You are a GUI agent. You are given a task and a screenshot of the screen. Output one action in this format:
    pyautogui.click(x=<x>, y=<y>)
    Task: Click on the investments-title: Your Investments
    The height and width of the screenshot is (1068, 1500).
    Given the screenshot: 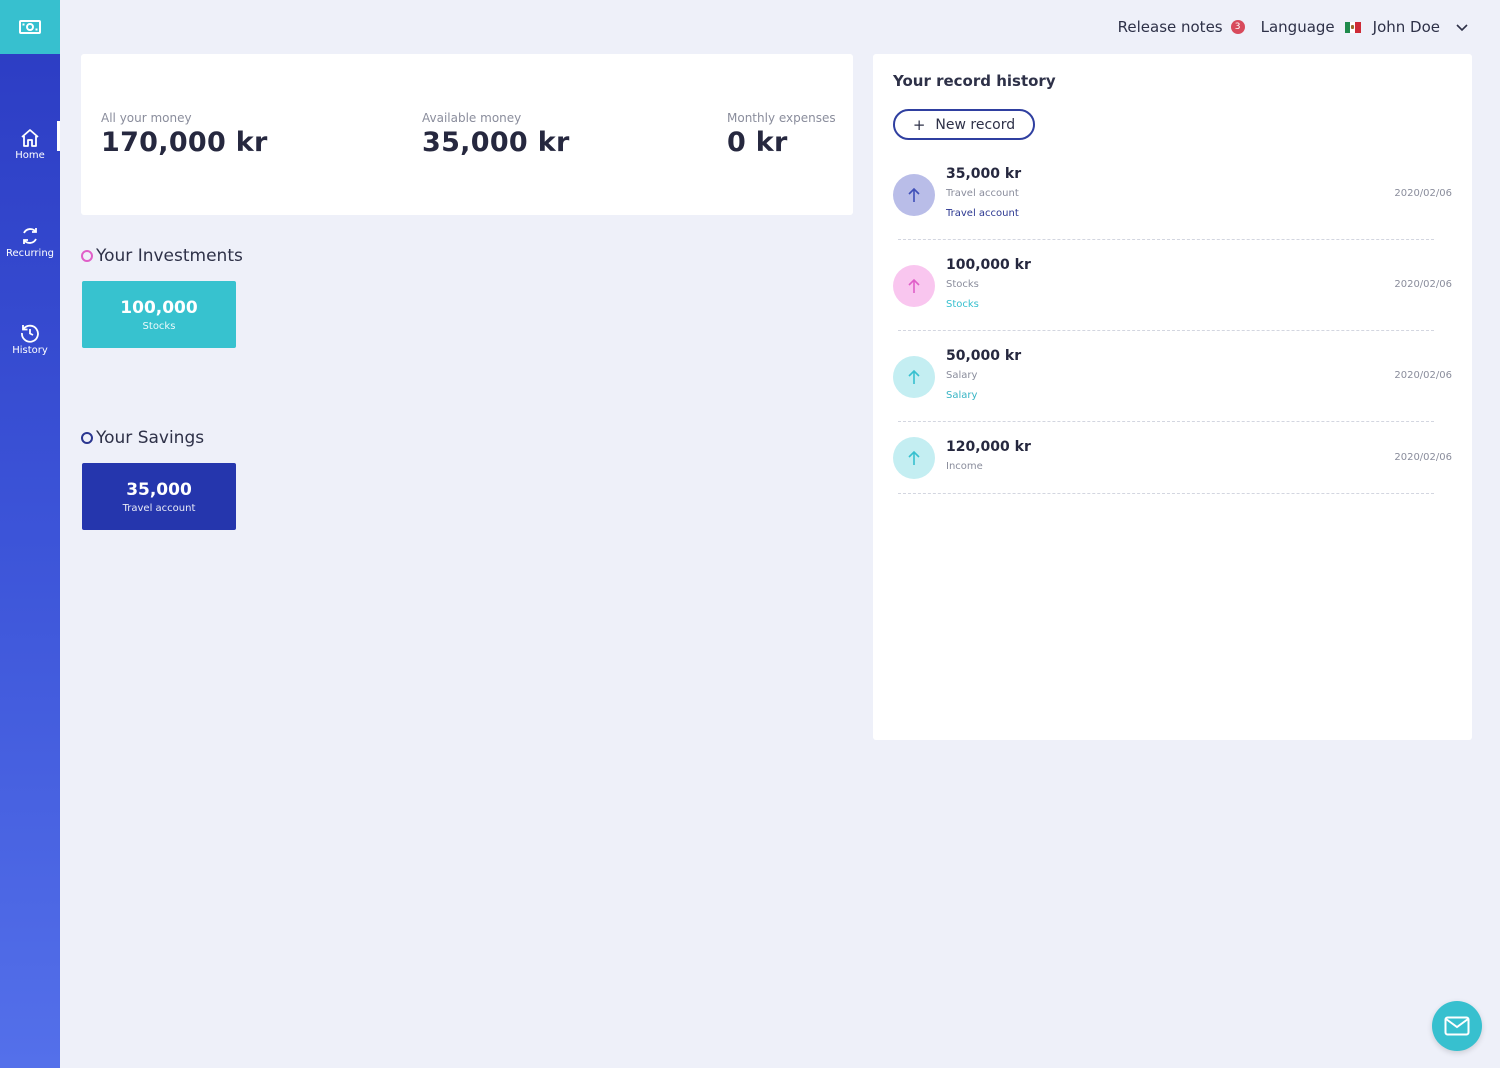 What is the action you would take?
    pyautogui.click(x=162, y=256)
    